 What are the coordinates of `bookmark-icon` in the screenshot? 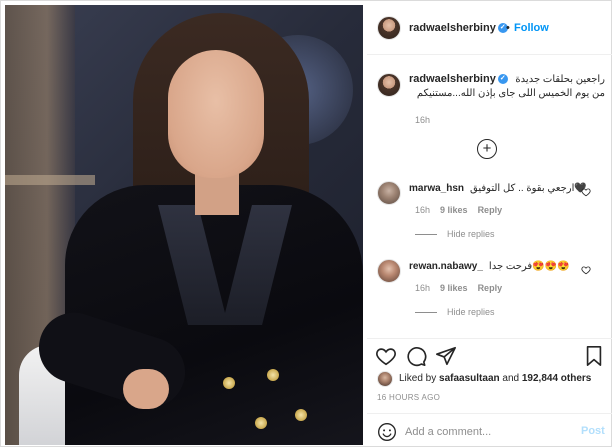 It's located at (594, 356).